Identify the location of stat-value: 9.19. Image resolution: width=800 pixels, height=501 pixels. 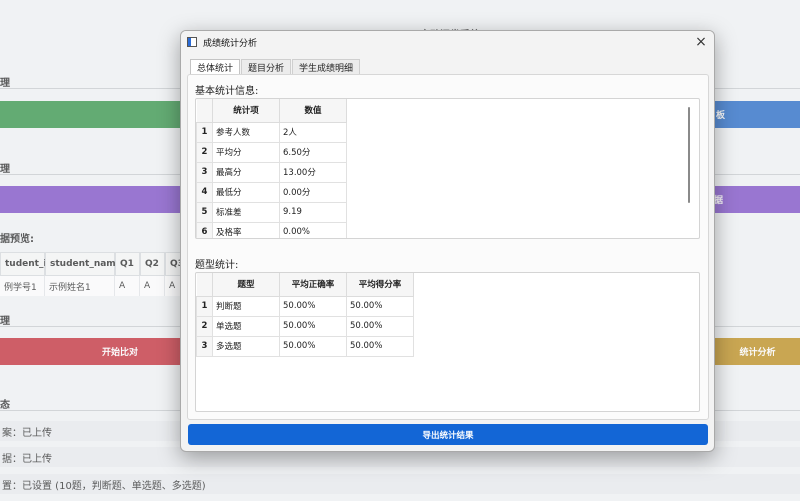
(313, 212).